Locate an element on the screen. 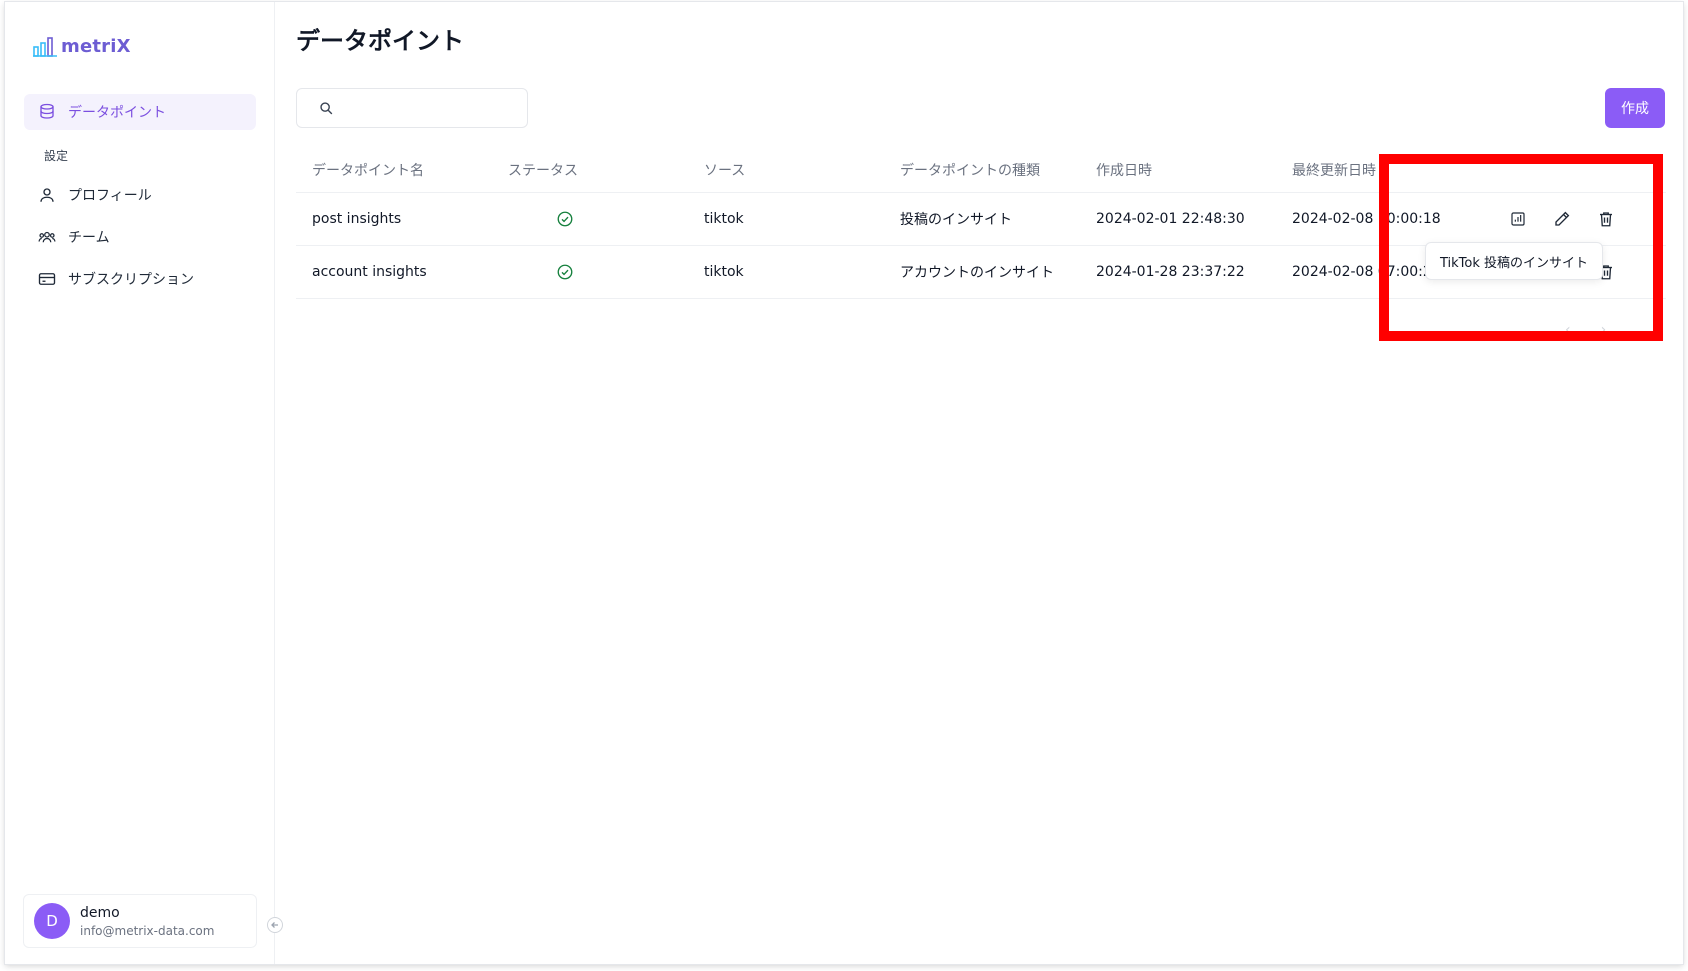  sidebar-item-datapoints: データポイント is located at coordinates (140, 112).